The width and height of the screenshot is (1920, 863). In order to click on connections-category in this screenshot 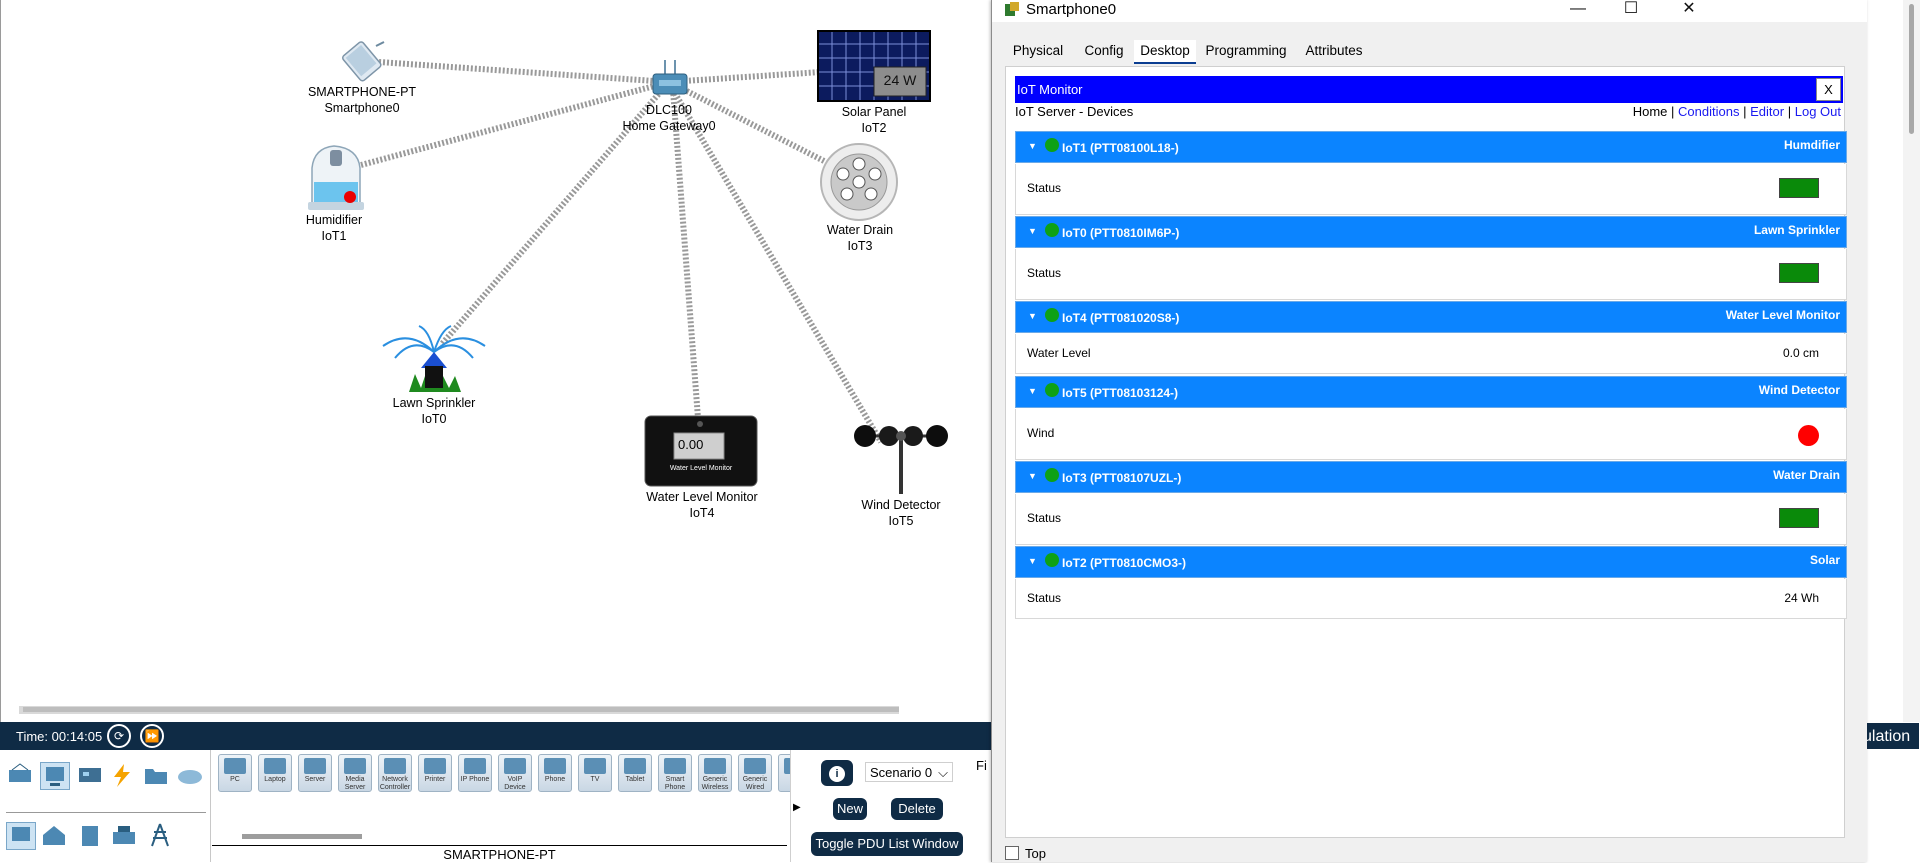, I will do `click(122, 775)`.